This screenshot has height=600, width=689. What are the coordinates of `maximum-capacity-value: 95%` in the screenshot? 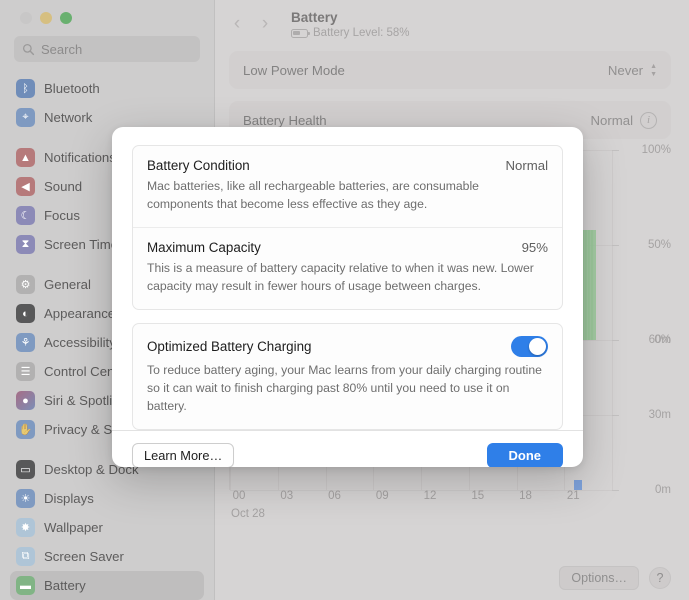 It's located at (534, 247).